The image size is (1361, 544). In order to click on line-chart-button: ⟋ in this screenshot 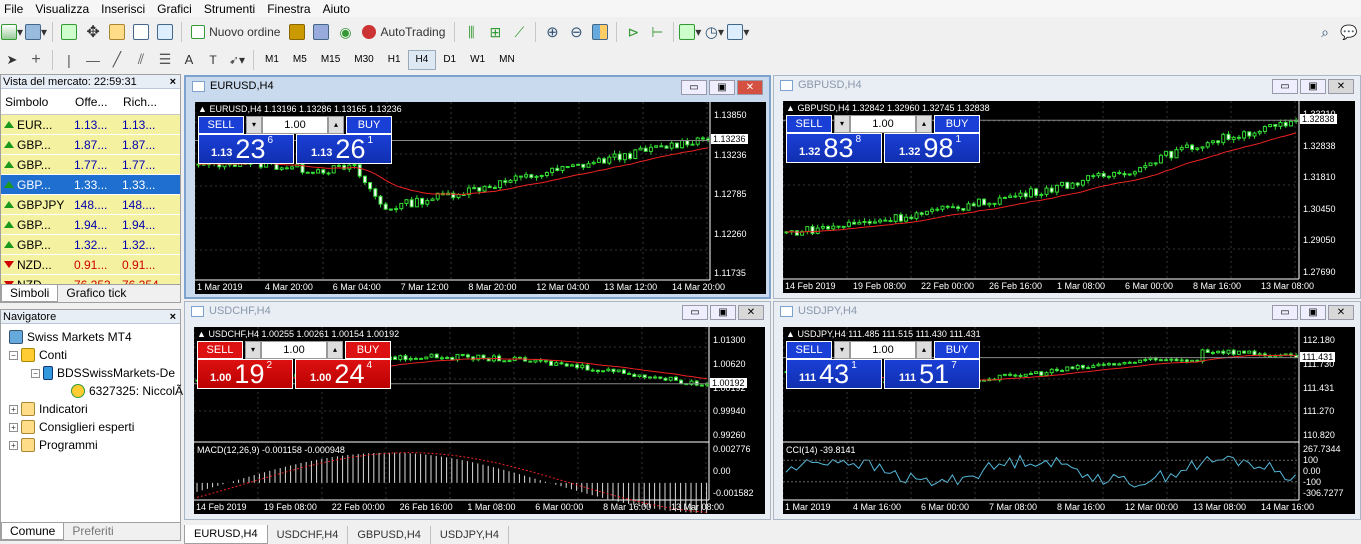, I will do `click(519, 32)`.